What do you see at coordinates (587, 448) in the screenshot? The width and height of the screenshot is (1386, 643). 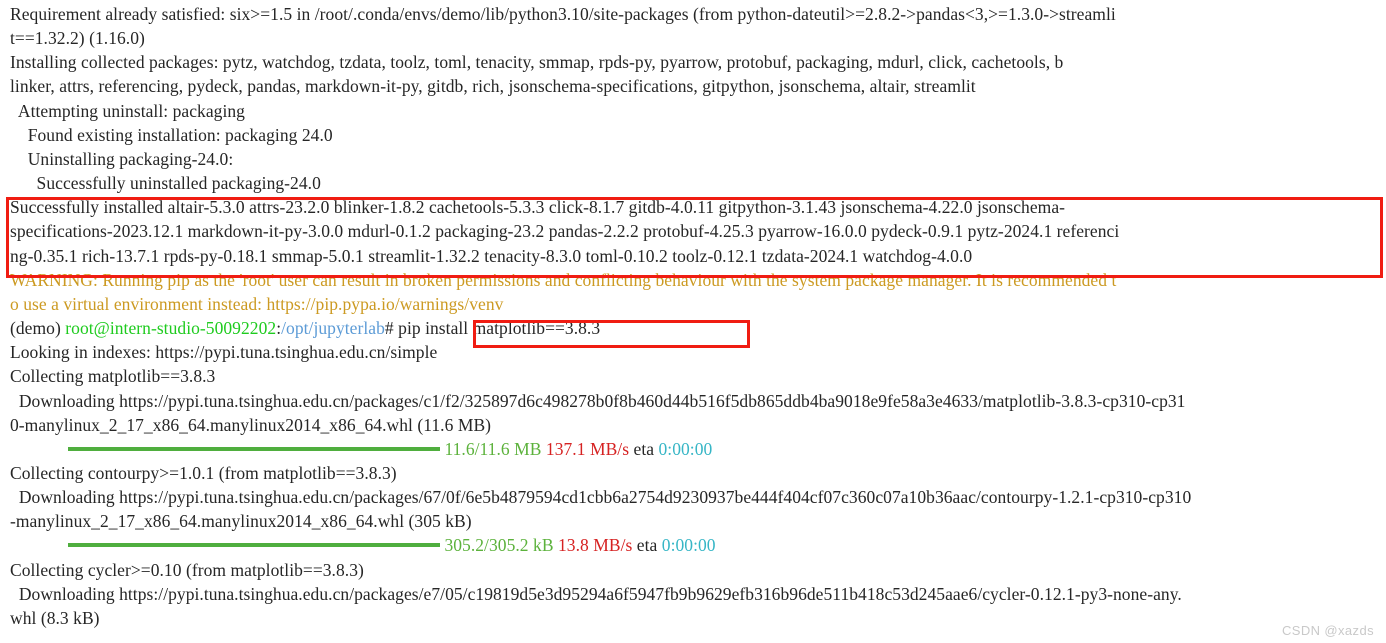 I see `progress-speed: 137.1 MB/s` at bounding box center [587, 448].